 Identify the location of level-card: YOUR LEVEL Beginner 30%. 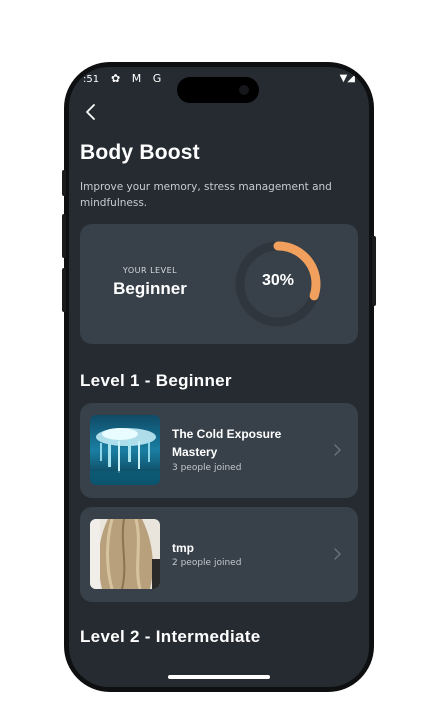
(219, 284).